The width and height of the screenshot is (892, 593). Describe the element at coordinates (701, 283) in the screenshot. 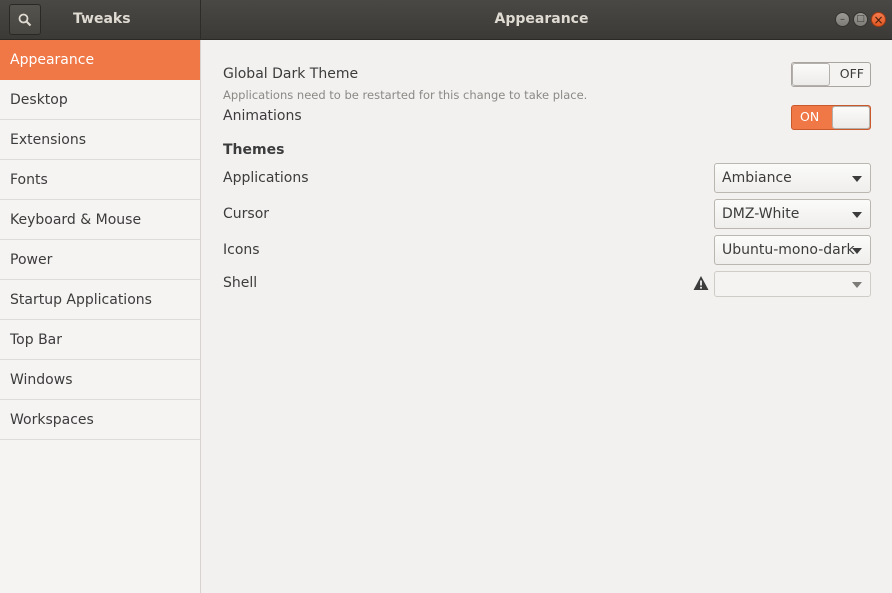

I see `warning-icon` at that location.